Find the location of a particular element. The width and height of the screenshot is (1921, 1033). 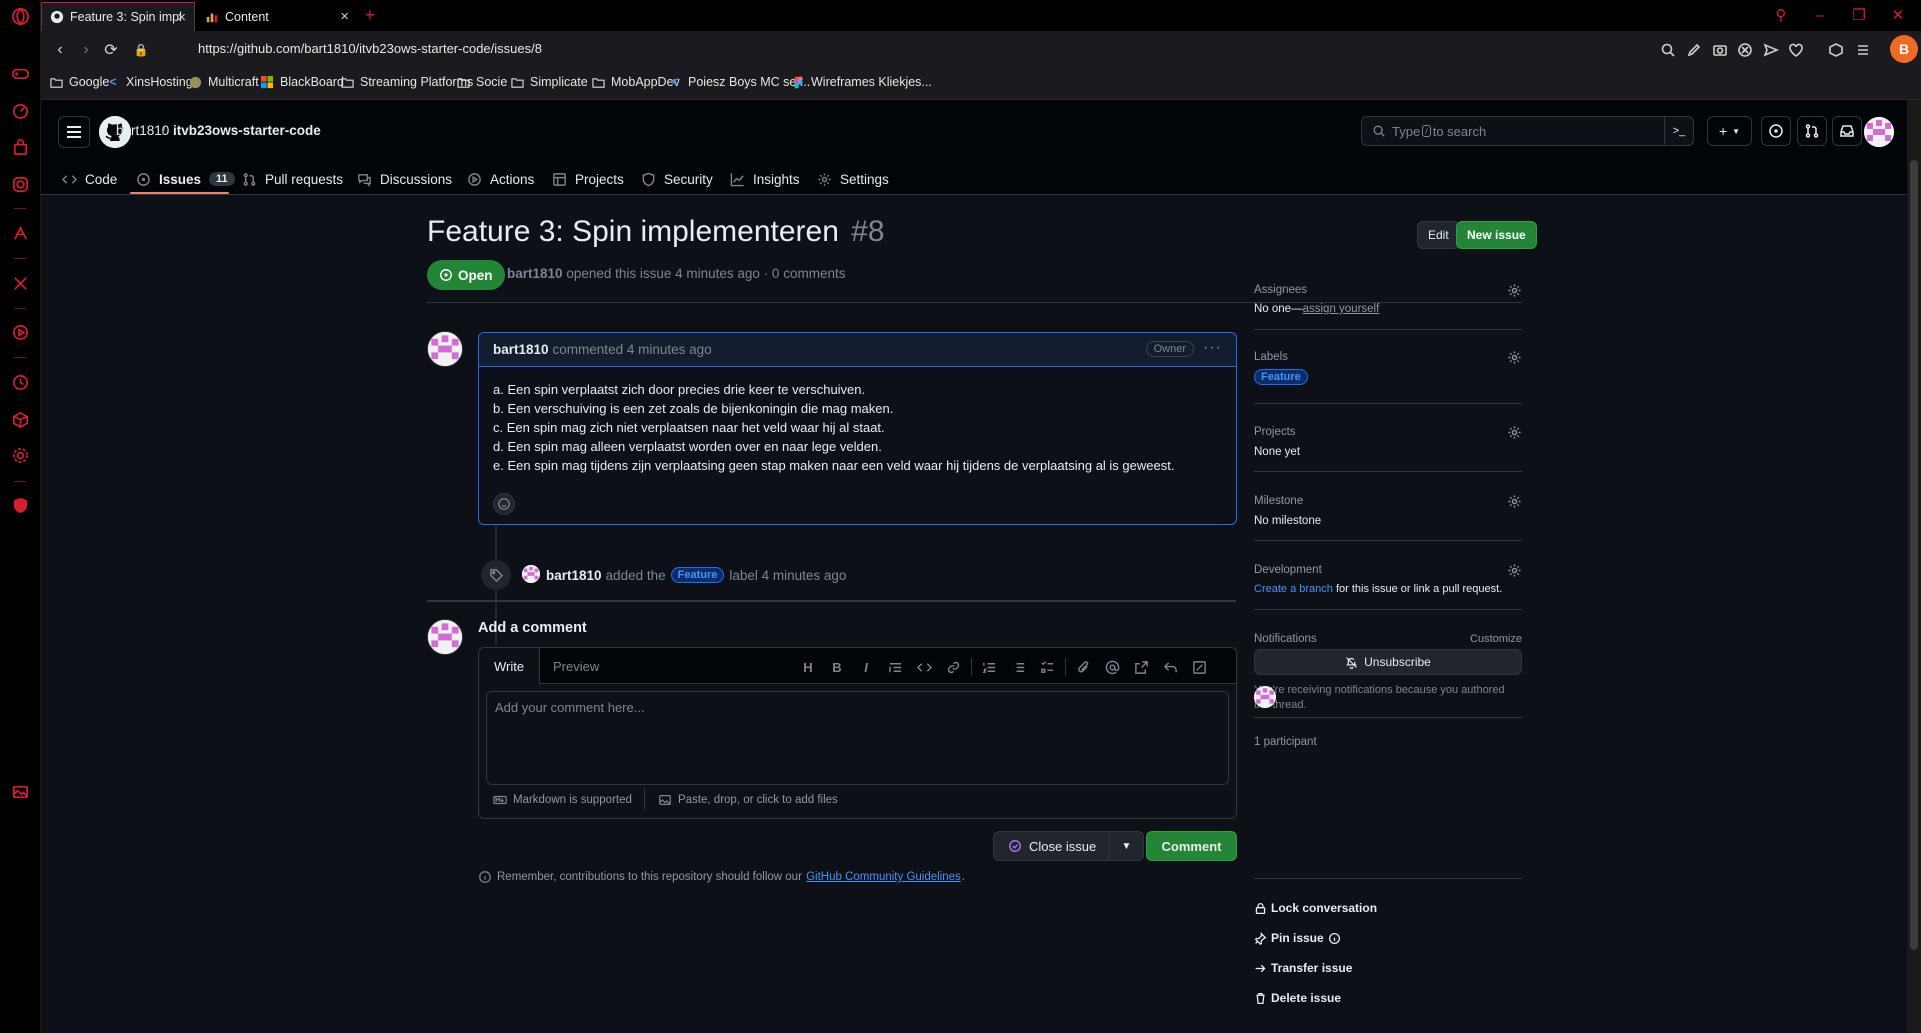

new-tab-button: + is located at coordinates (370, 15).